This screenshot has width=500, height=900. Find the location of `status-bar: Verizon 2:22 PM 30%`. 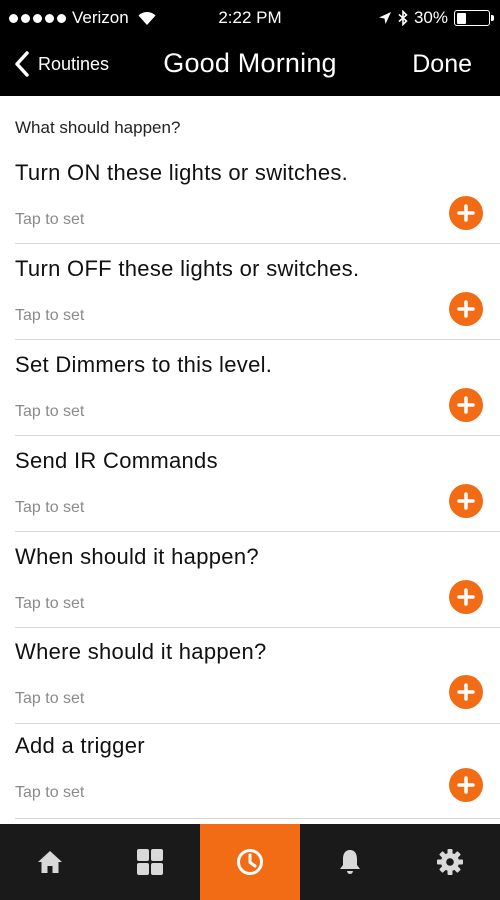

status-bar: Verizon 2:22 PM 30% is located at coordinates (250, 18).